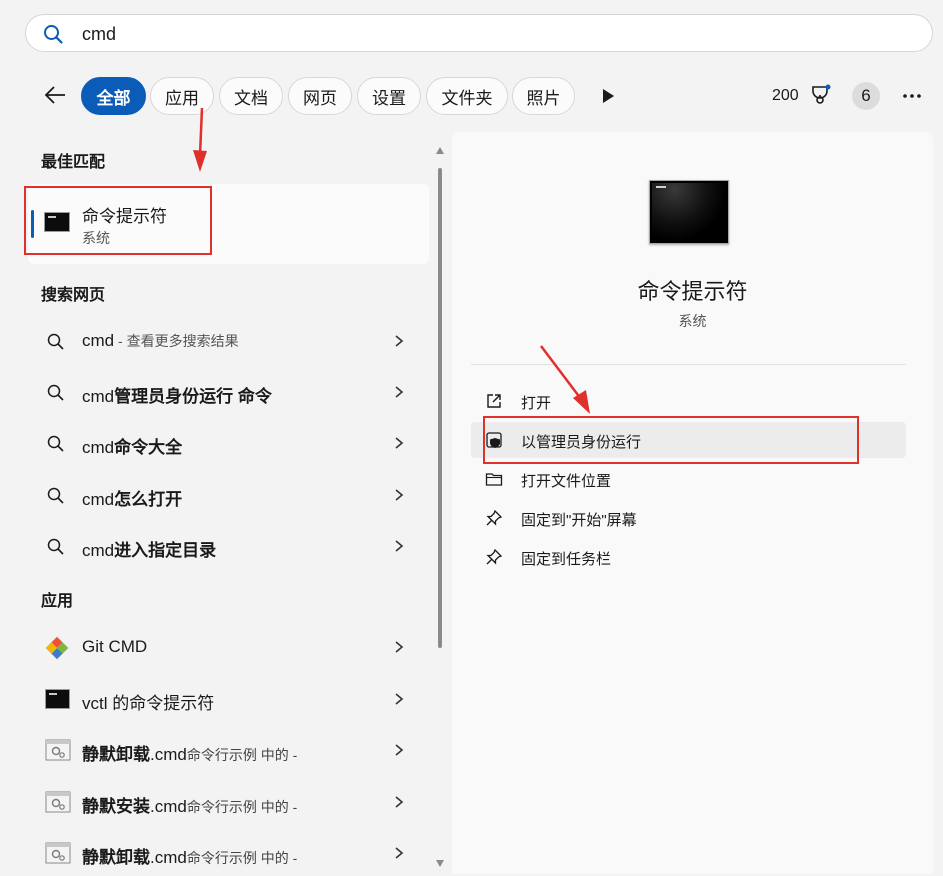 Image resolution: width=943 pixels, height=876 pixels. I want to click on app-result-text: 静默安装.cmd命令行示例 中的 -, so click(189, 804).